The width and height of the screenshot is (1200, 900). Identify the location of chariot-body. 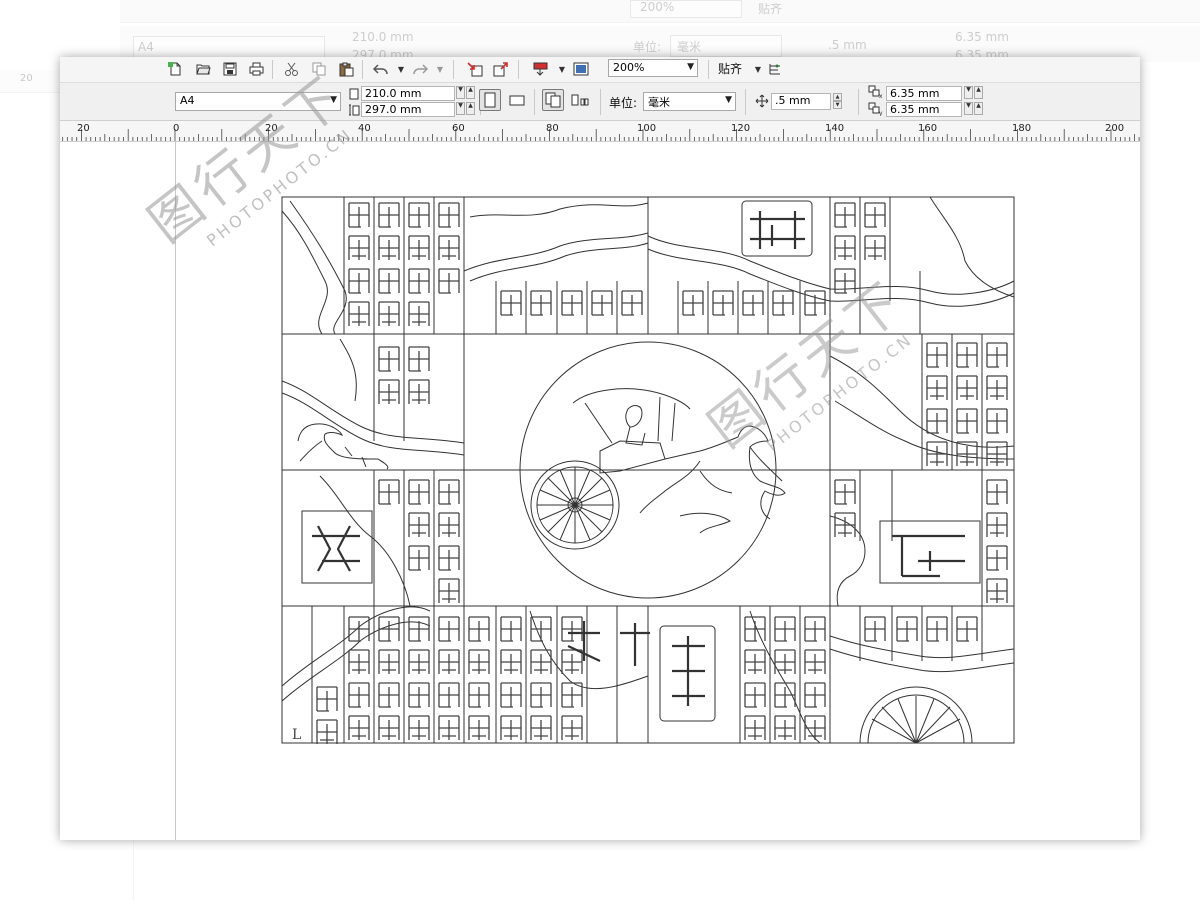
(632, 457).